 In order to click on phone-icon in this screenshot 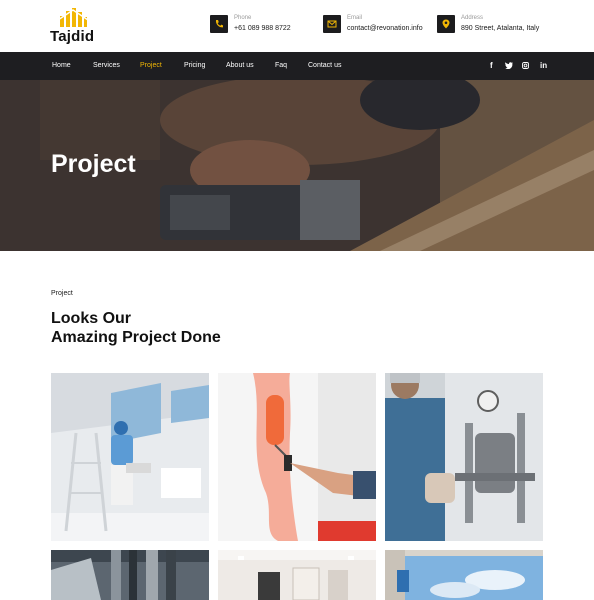, I will do `click(219, 24)`.